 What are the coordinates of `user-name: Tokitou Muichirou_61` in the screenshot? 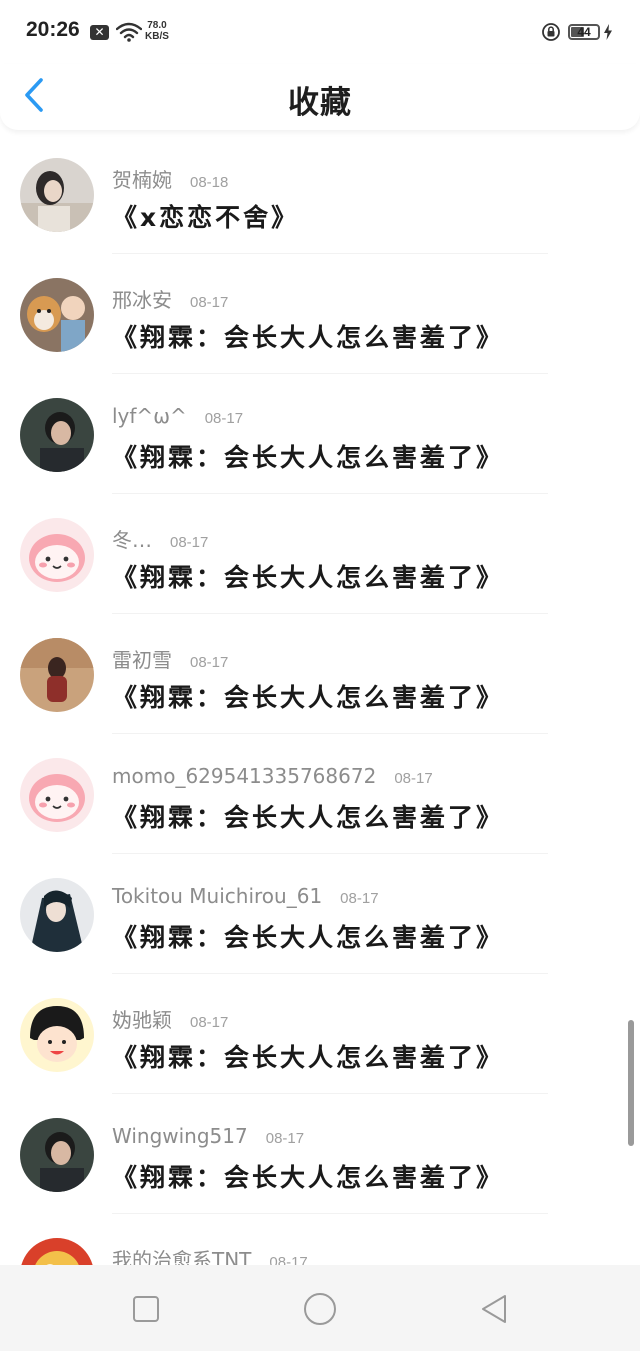 It's located at (217, 896).